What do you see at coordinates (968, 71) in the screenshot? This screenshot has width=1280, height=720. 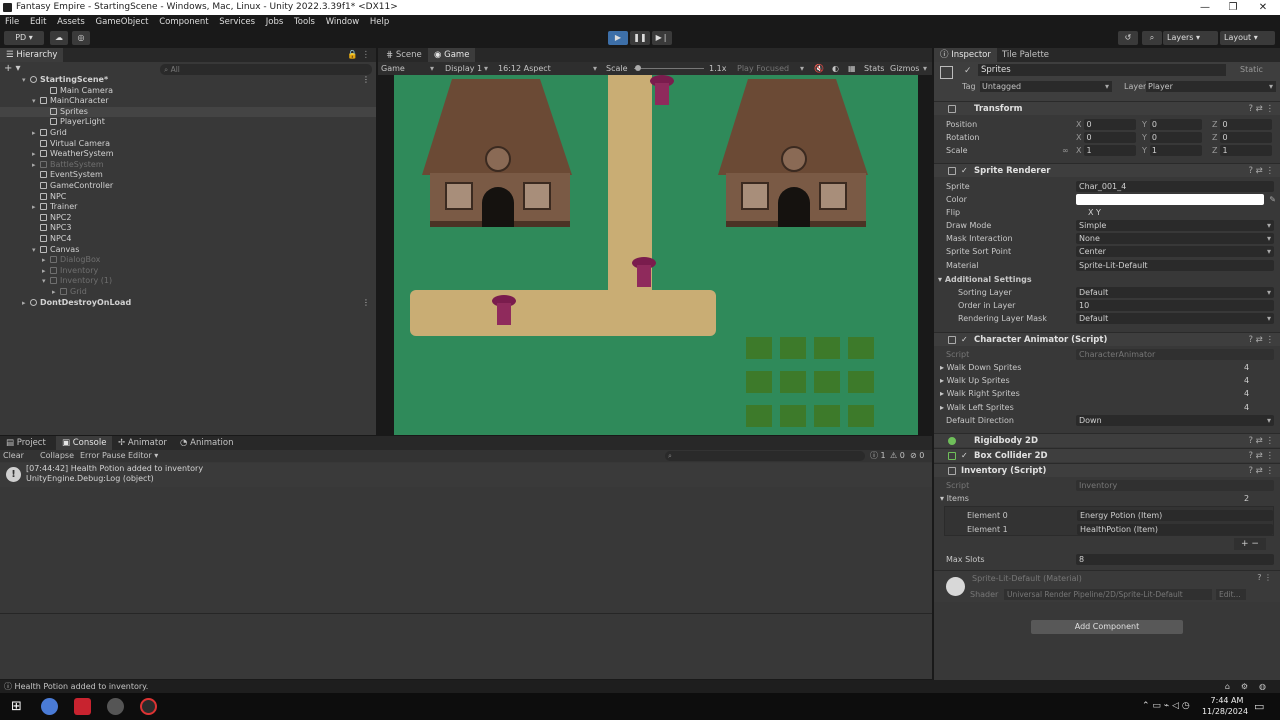 I see `active-checkbox: ✓` at bounding box center [968, 71].